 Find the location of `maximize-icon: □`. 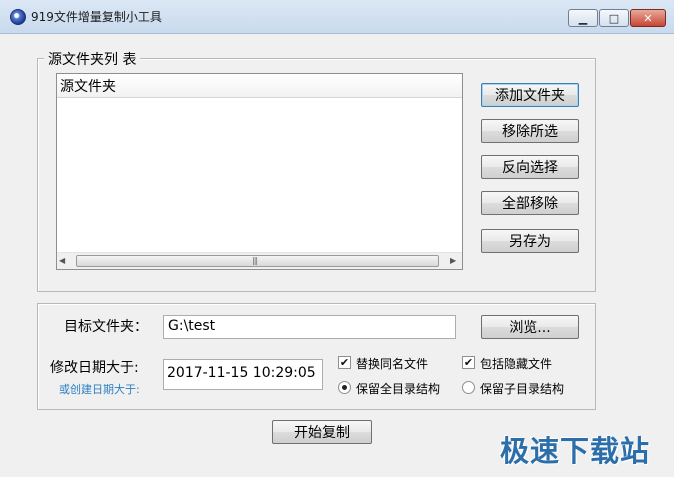

maximize-icon: □ is located at coordinates (614, 18).